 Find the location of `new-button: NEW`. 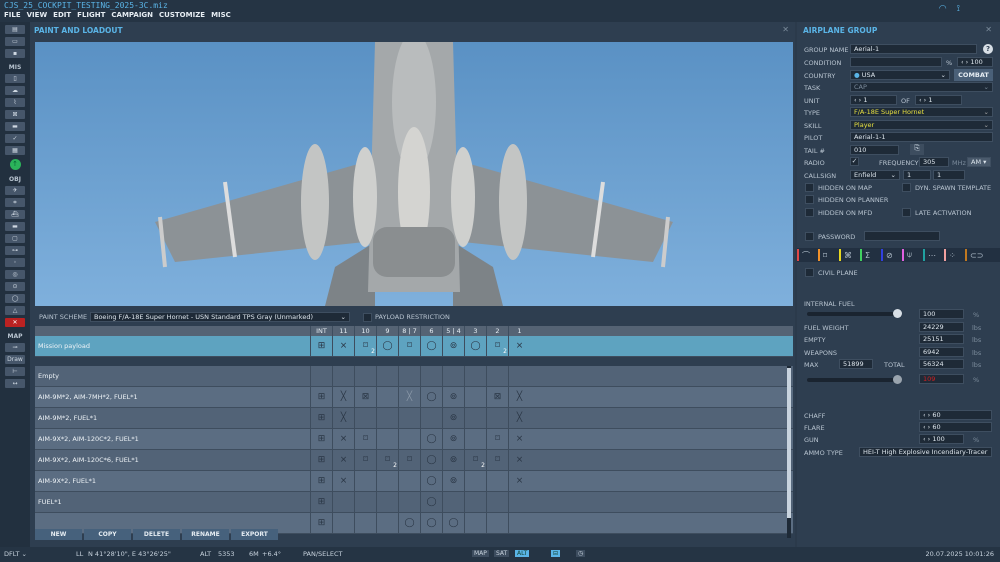

new-button: NEW is located at coordinates (58, 534).